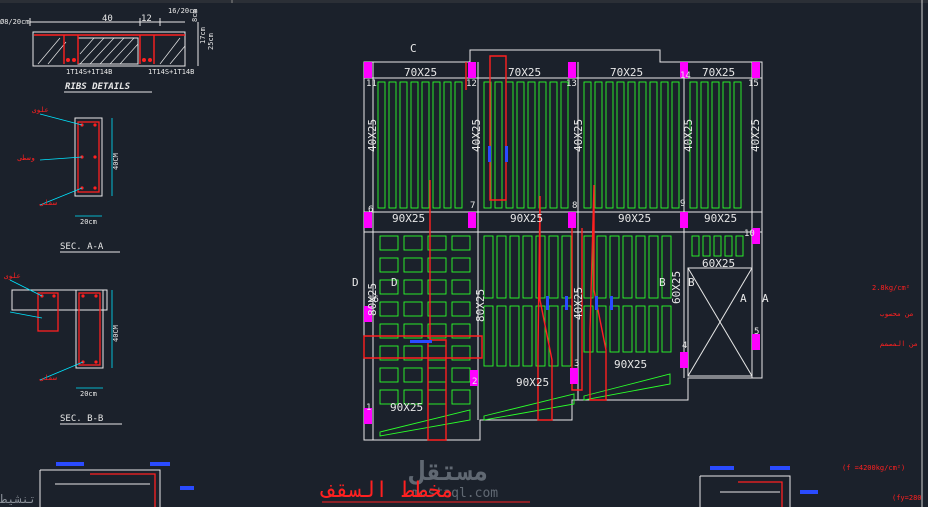 The image size is (928, 507). I want to click on section-mark-b-left: B, so click(662, 282).